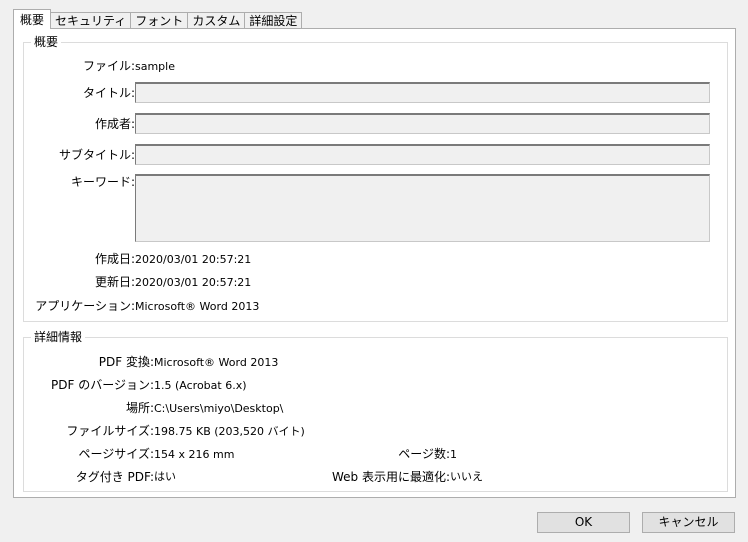 This screenshot has height=542, width=748. I want to click on fast-web-view-label: Web 表示用に最適化:, so click(390, 477).